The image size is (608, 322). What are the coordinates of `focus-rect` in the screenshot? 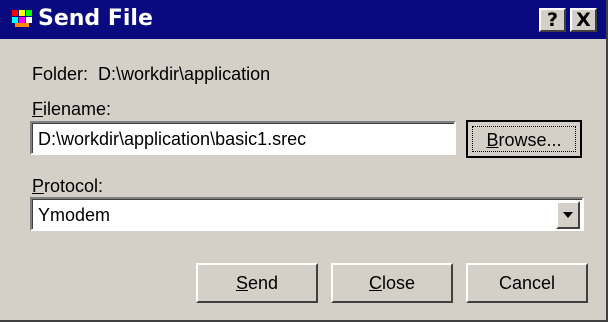 It's located at (524, 139).